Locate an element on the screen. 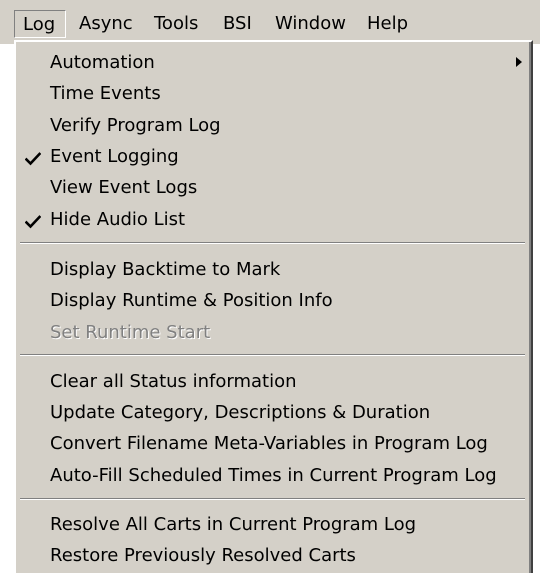 Image resolution: width=540 pixels, height=573 pixels. menu-item-label: Display Backtime to Mark is located at coordinates (165, 269).